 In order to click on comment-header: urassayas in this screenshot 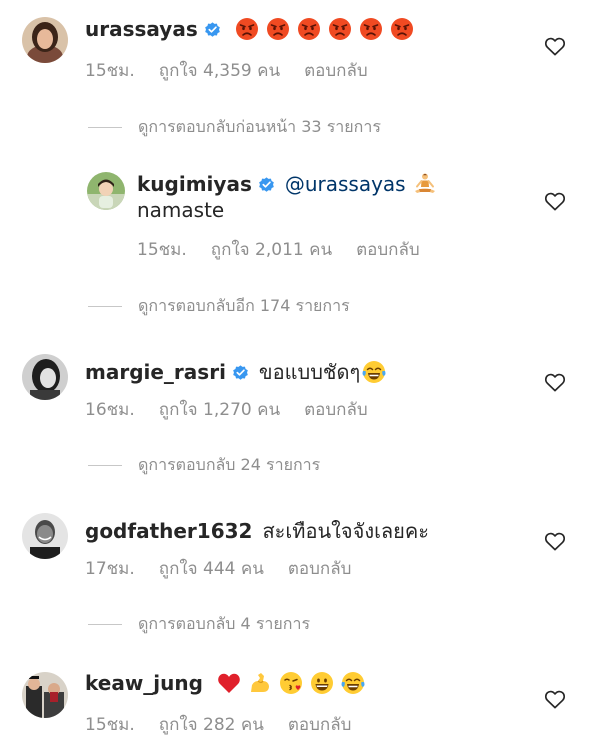, I will do `click(249, 29)`.